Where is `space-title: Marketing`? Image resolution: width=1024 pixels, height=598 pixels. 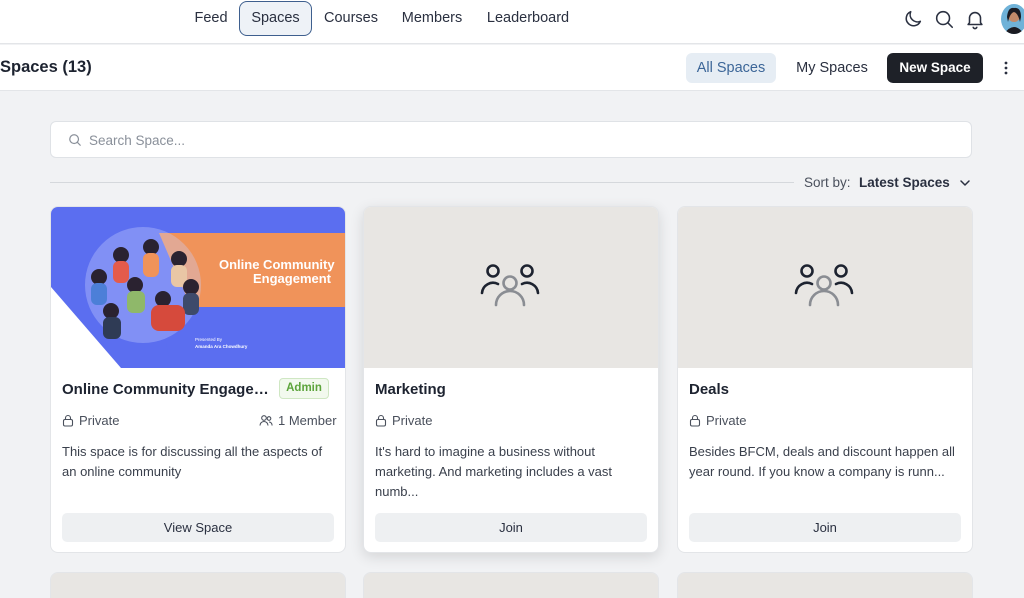
space-title: Marketing is located at coordinates (510, 389).